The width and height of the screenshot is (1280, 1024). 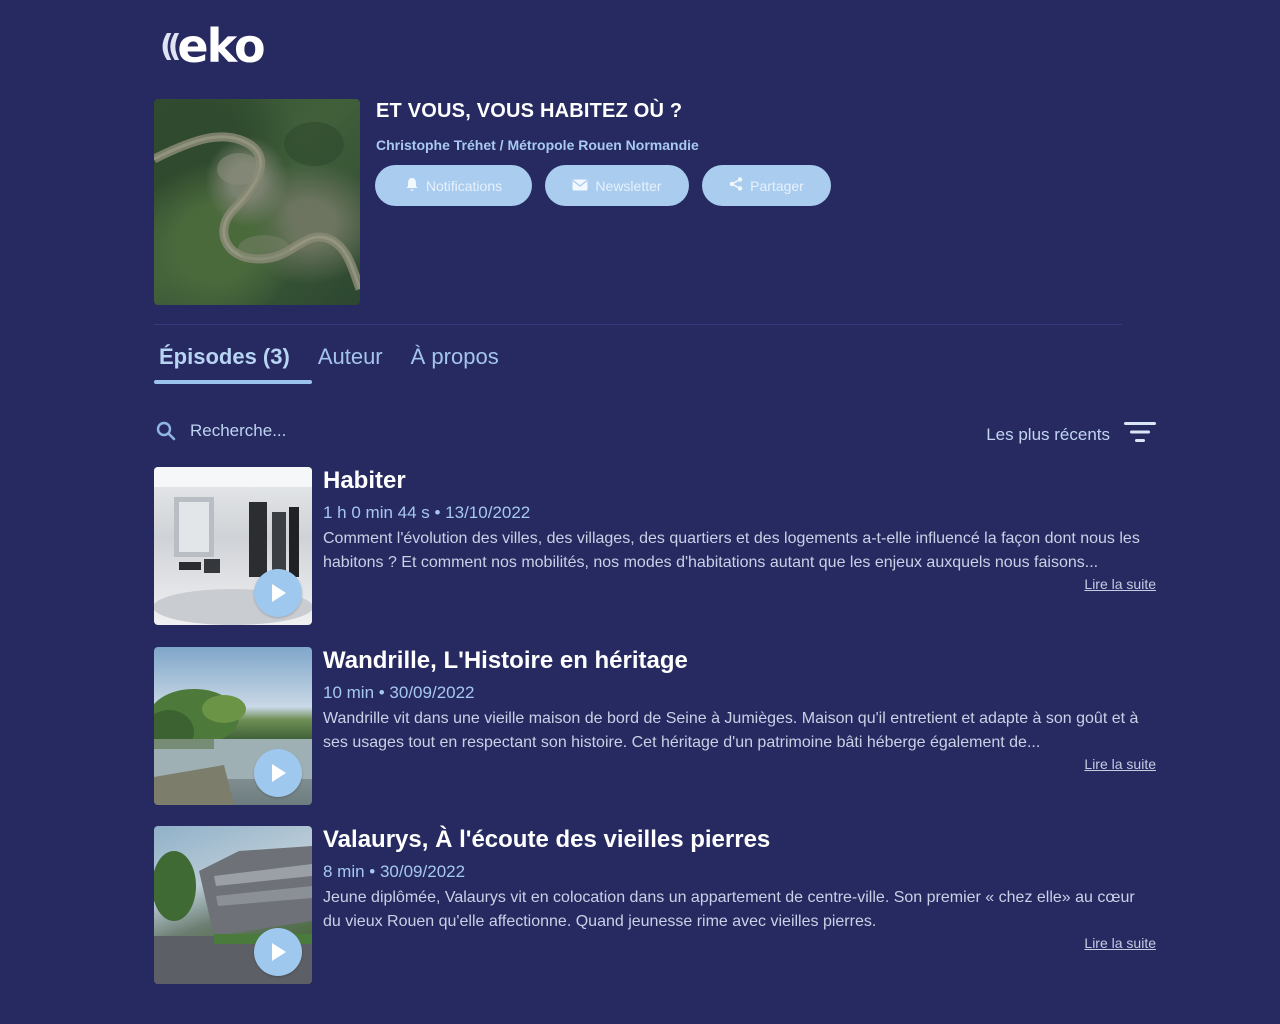 I want to click on sound-waves-icon: ((, so click(x=171, y=46).